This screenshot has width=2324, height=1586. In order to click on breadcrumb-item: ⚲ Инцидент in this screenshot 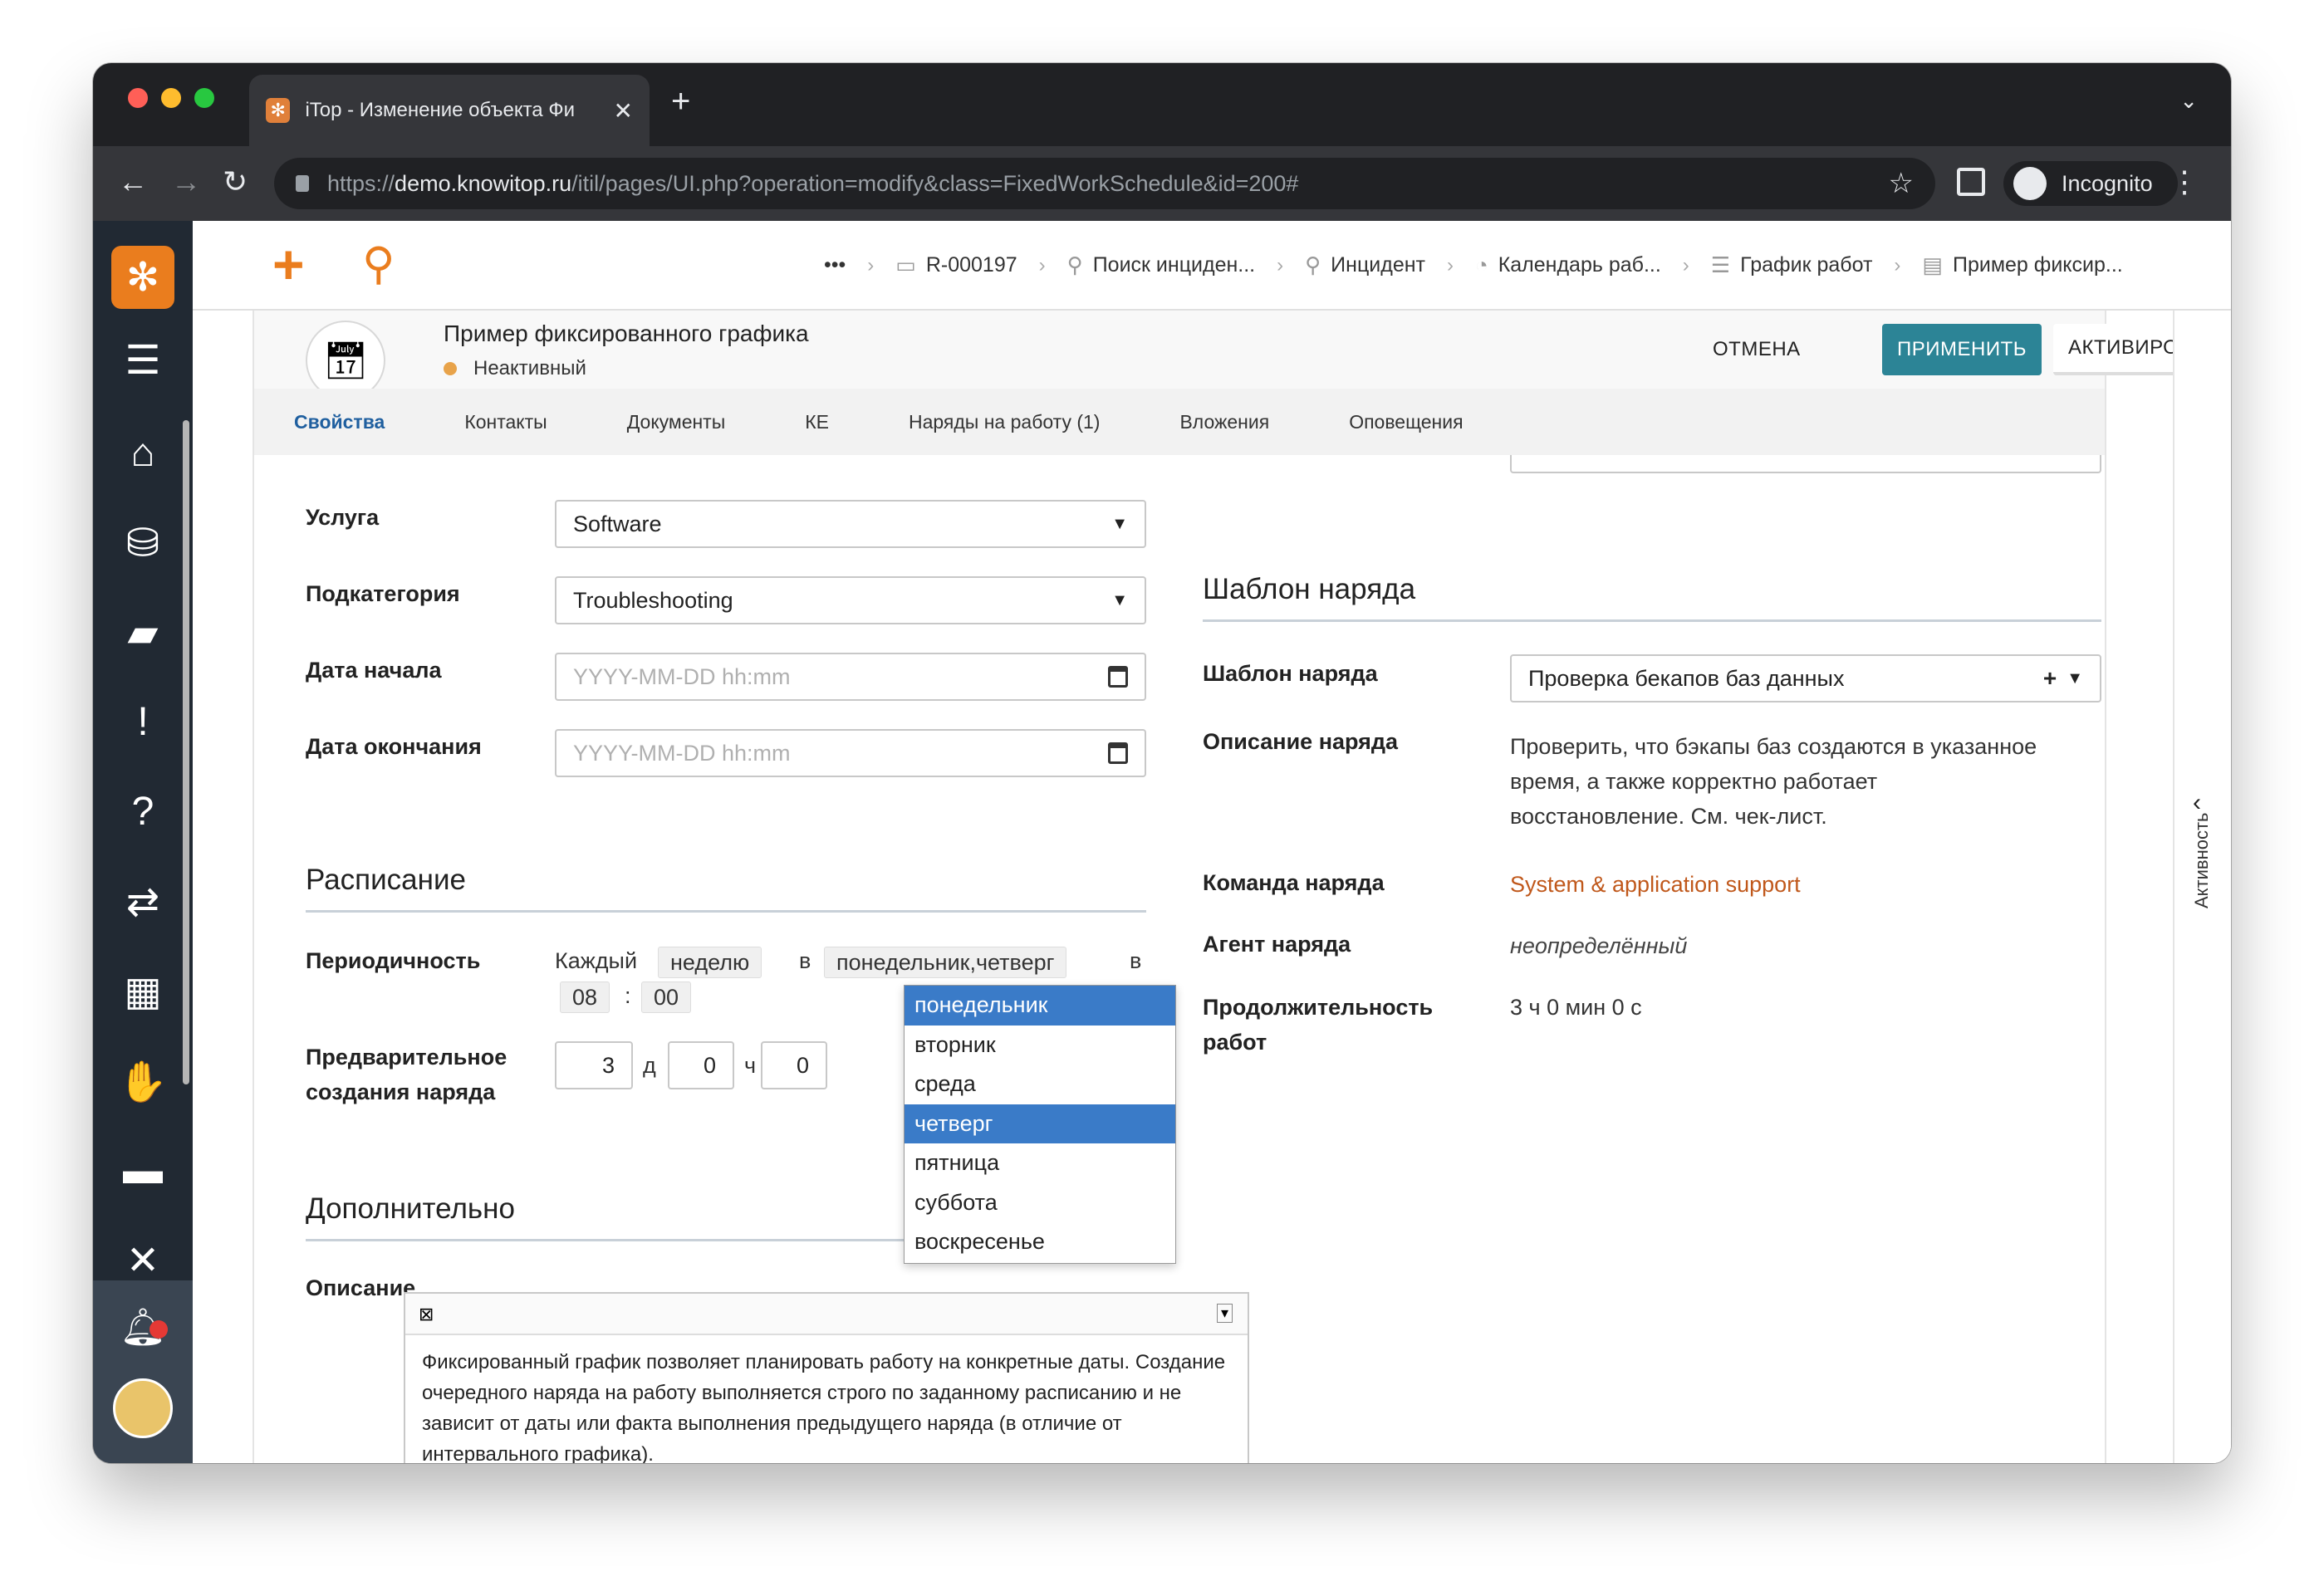, I will do `click(1365, 265)`.